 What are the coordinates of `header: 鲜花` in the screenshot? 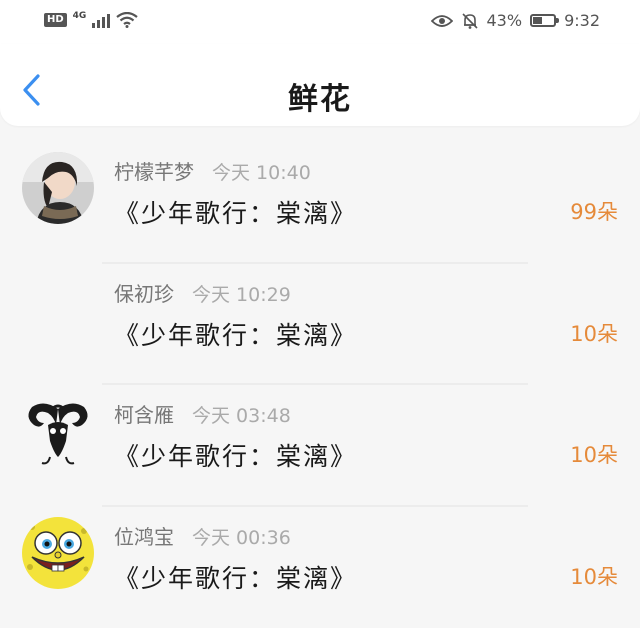 It's located at (320, 85).